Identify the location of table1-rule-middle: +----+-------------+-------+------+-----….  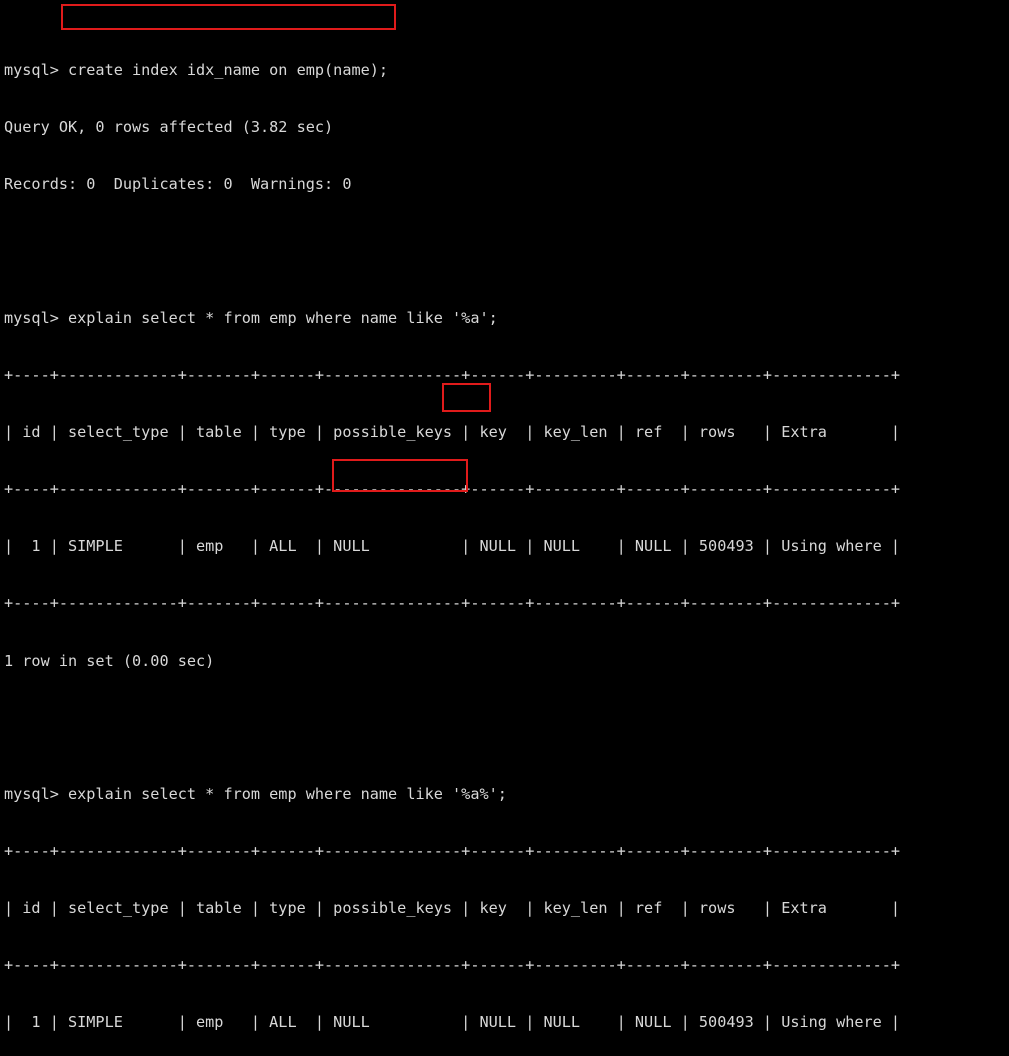
(452, 489).